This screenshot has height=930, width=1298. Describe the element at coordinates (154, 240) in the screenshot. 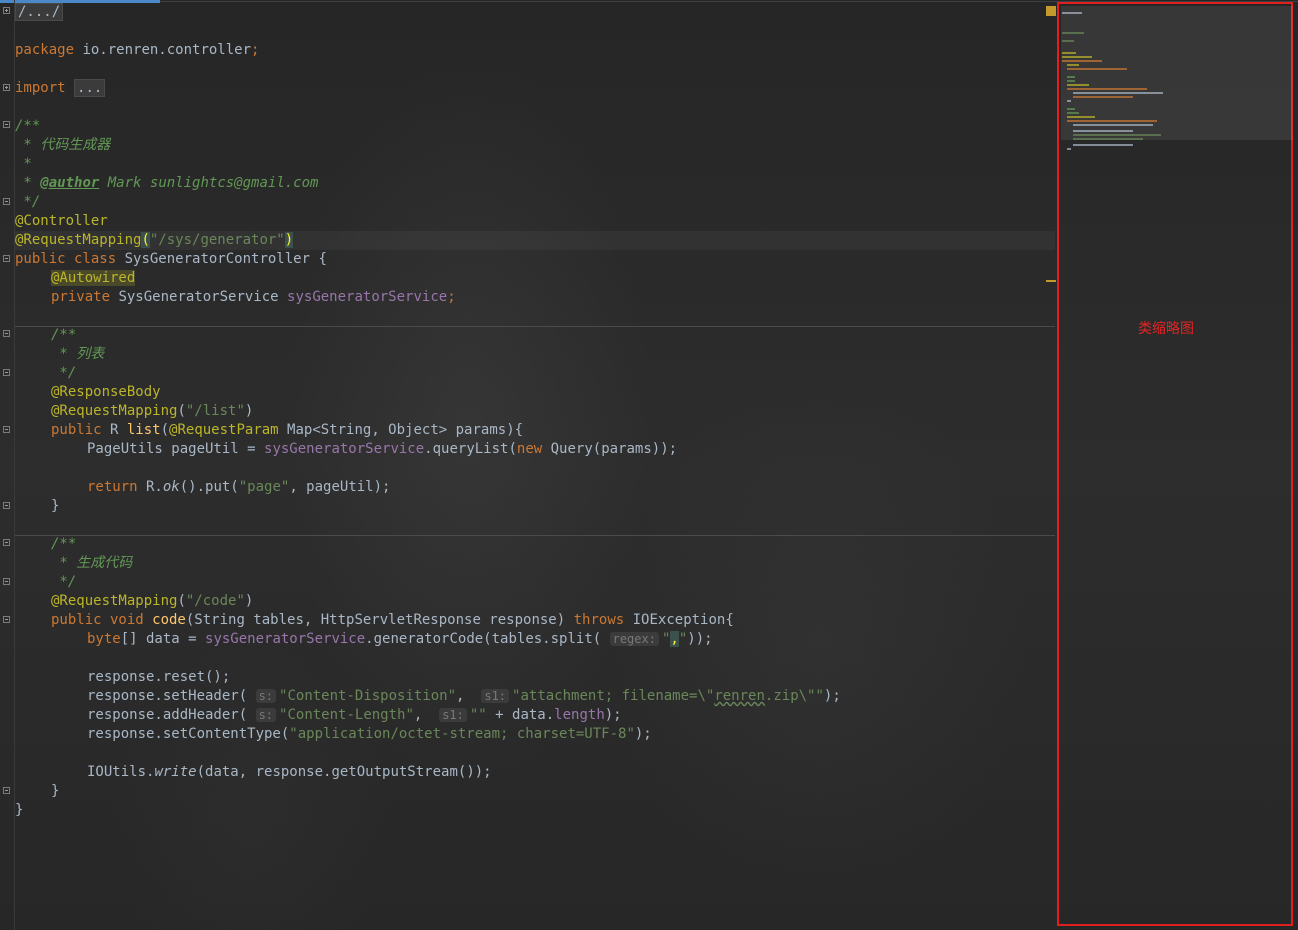

I see `code-line: @RequestMapping("/sys/generator")` at that location.